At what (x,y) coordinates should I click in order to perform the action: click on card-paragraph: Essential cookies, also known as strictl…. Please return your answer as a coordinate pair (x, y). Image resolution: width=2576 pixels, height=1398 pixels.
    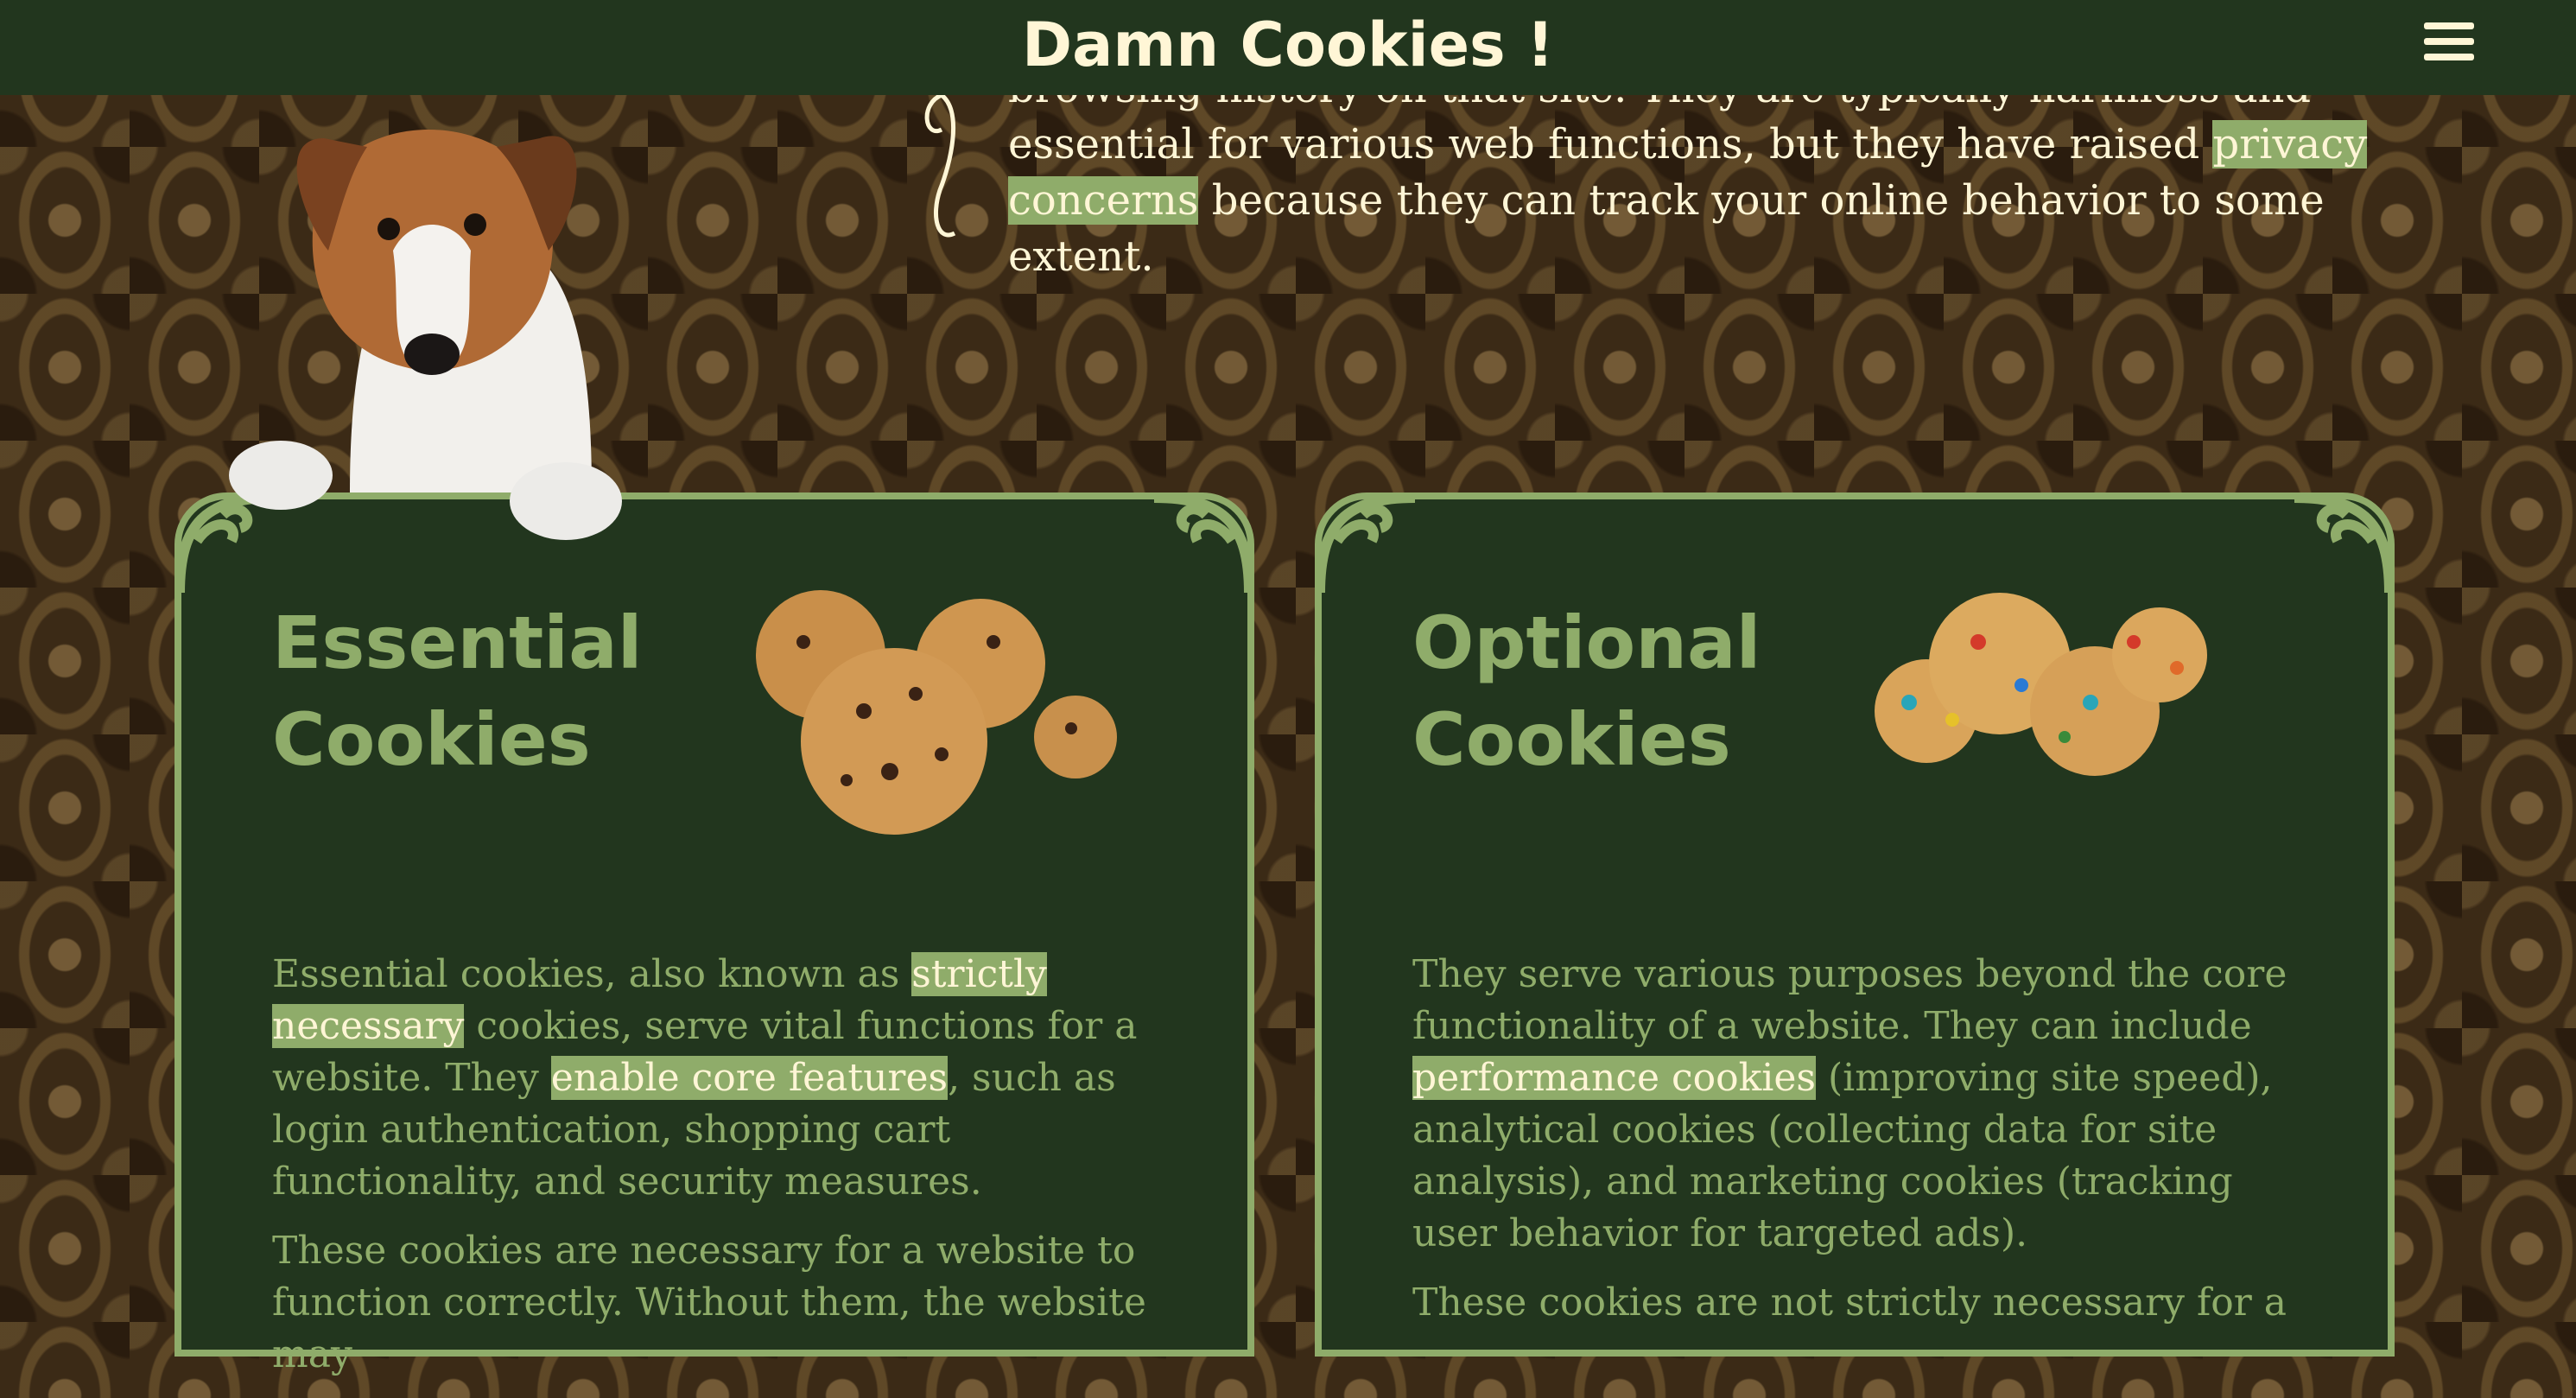
    Looking at the image, I should click on (725, 1078).